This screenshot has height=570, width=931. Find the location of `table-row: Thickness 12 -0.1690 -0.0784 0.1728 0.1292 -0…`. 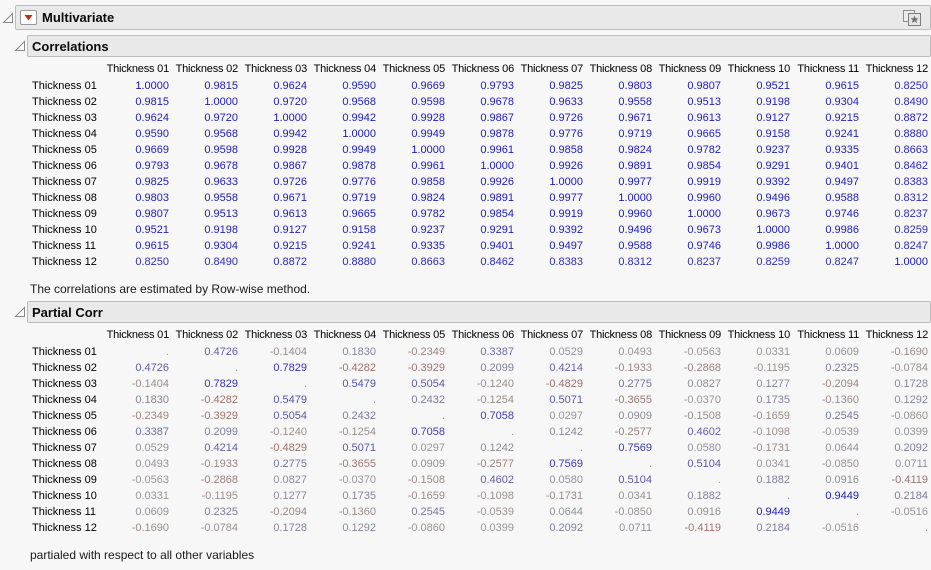

table-row: Thickness 12 -0.1690 -0.0784 0.1728 0.1292 -0… is located at coordinates (465, 528).